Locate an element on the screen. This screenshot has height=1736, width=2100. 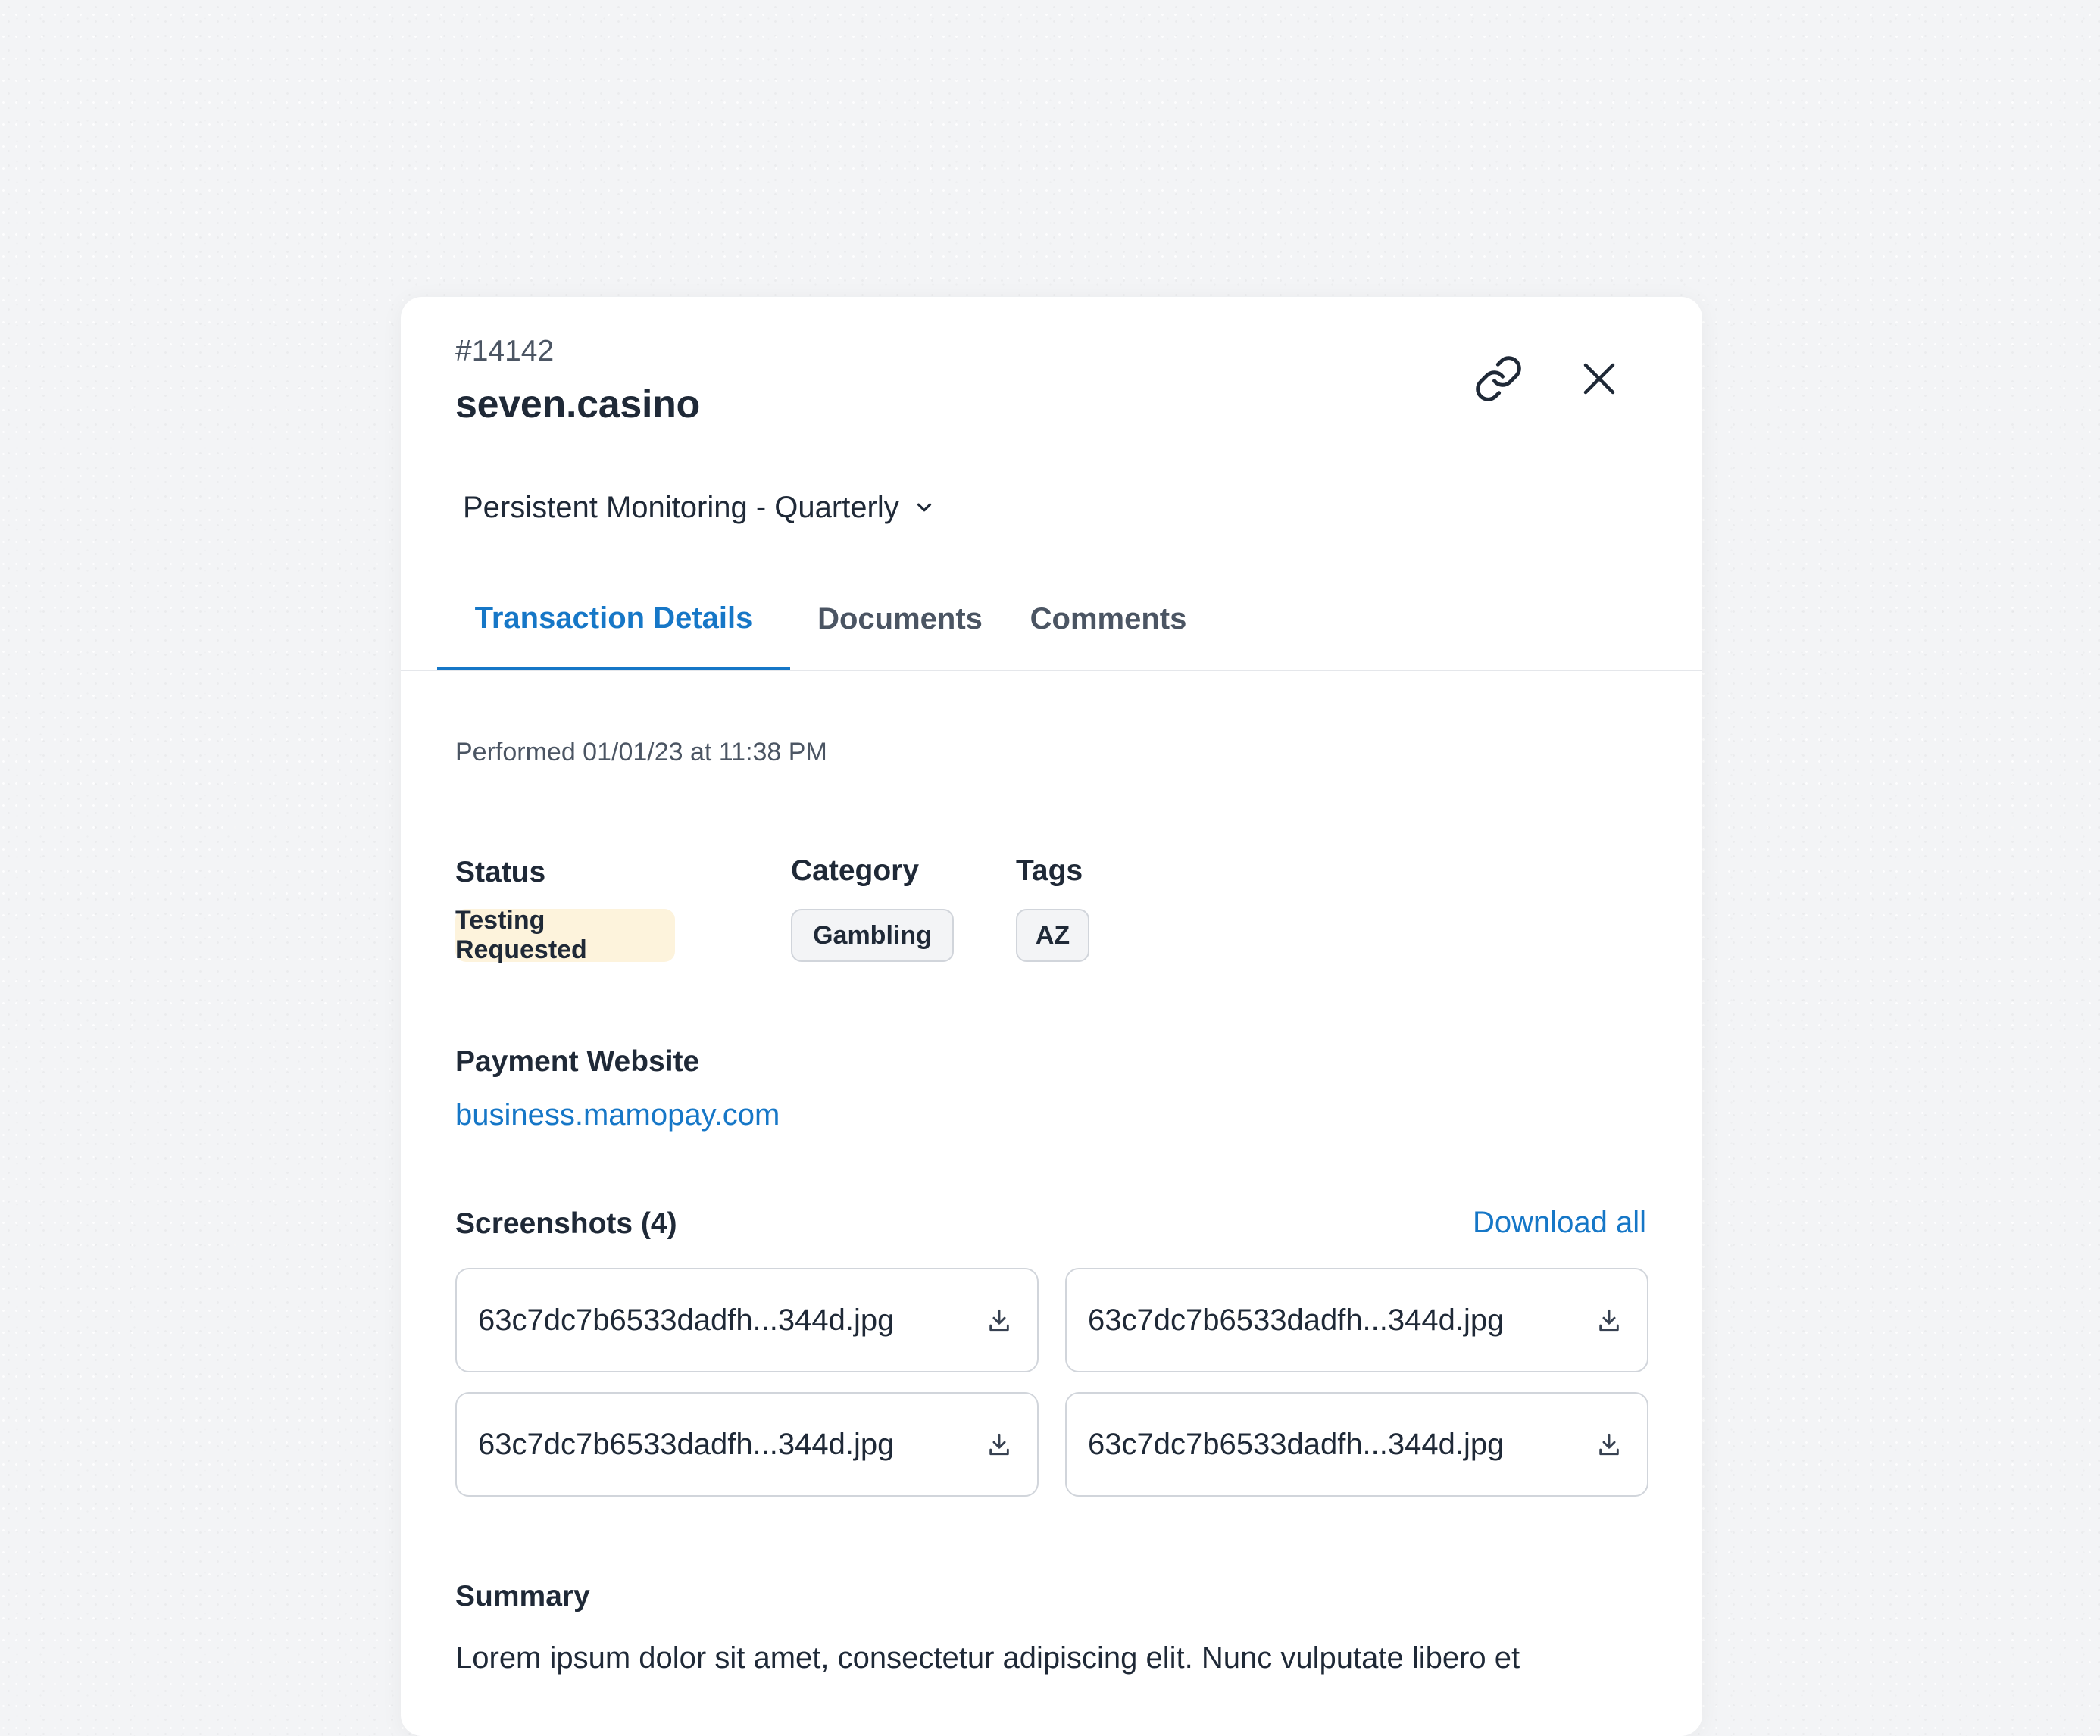
tags-label: Tags is located at coordinates (1049, 870).